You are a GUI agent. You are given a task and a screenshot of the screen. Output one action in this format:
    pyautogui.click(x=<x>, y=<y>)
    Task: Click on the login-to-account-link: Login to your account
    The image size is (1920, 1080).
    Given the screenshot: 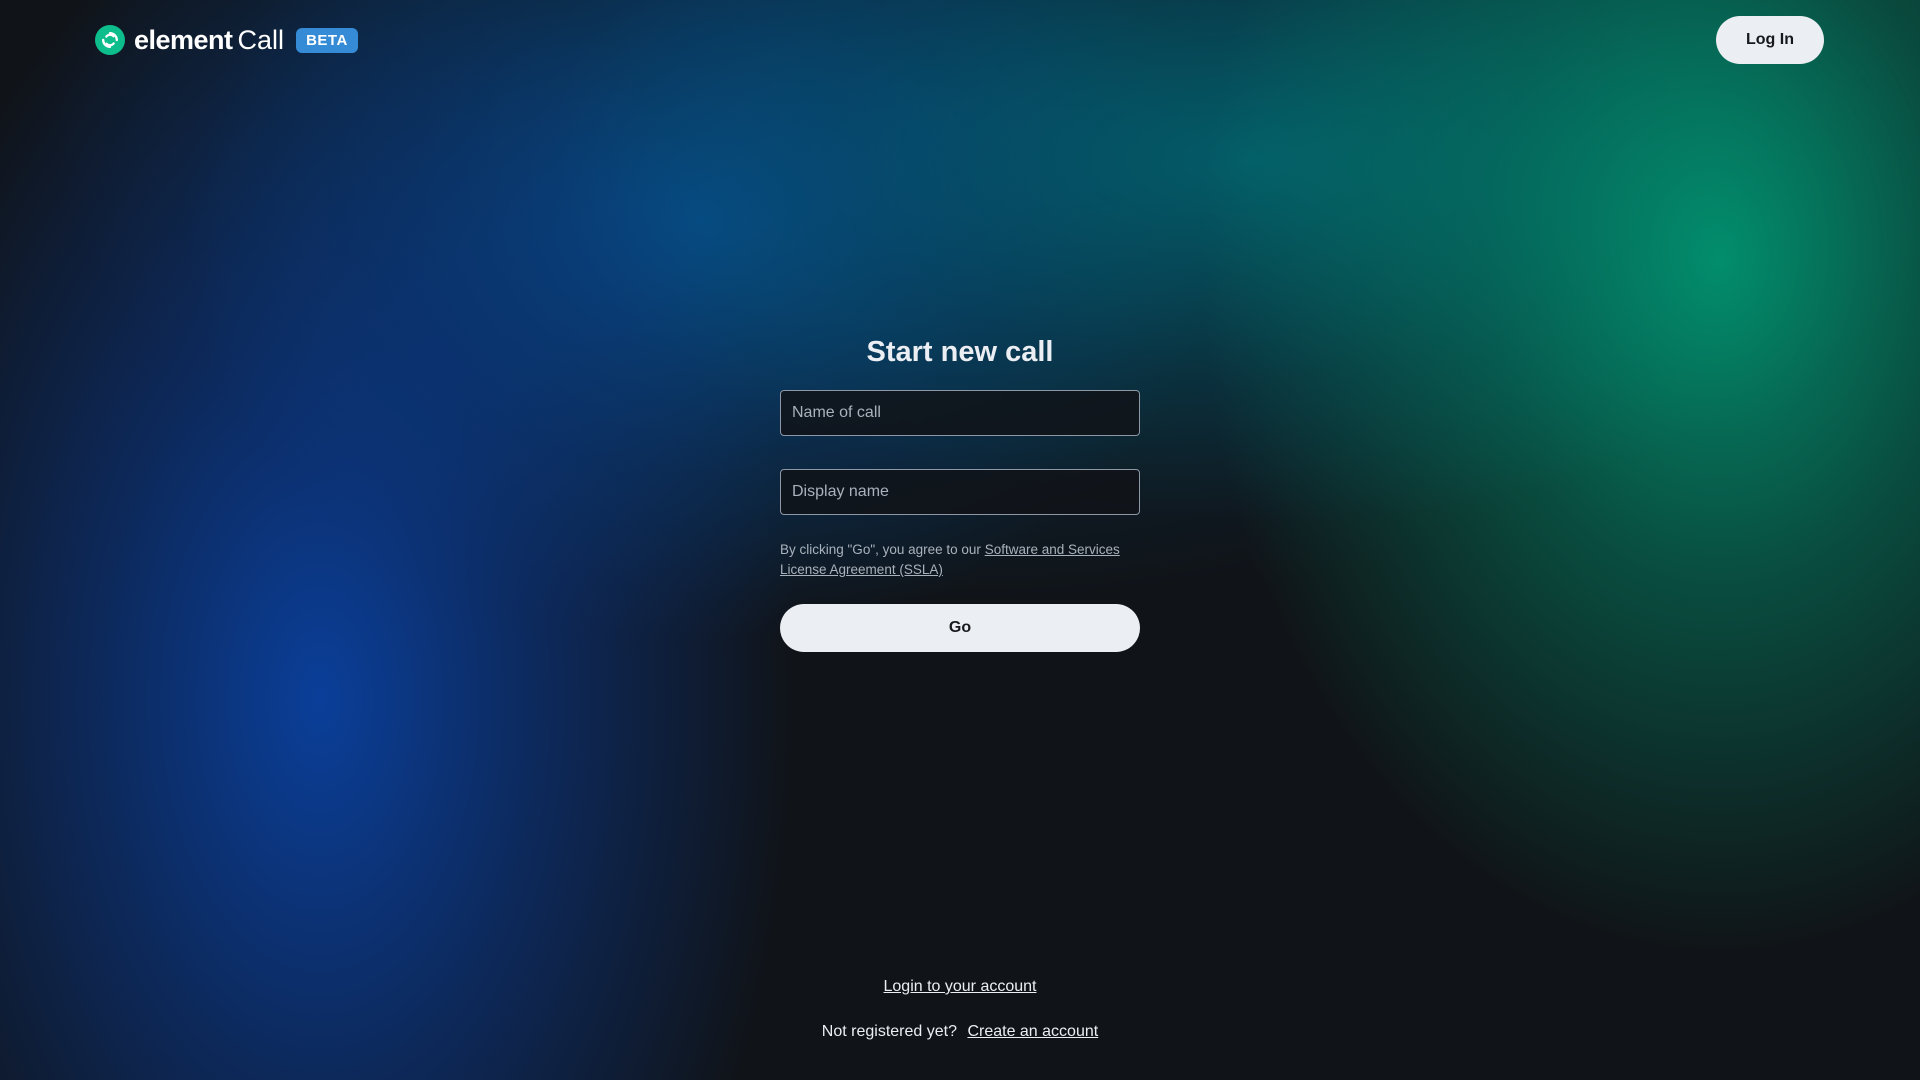 What is the action you would take?
    pyautogui.click(x=960, y=986)
    